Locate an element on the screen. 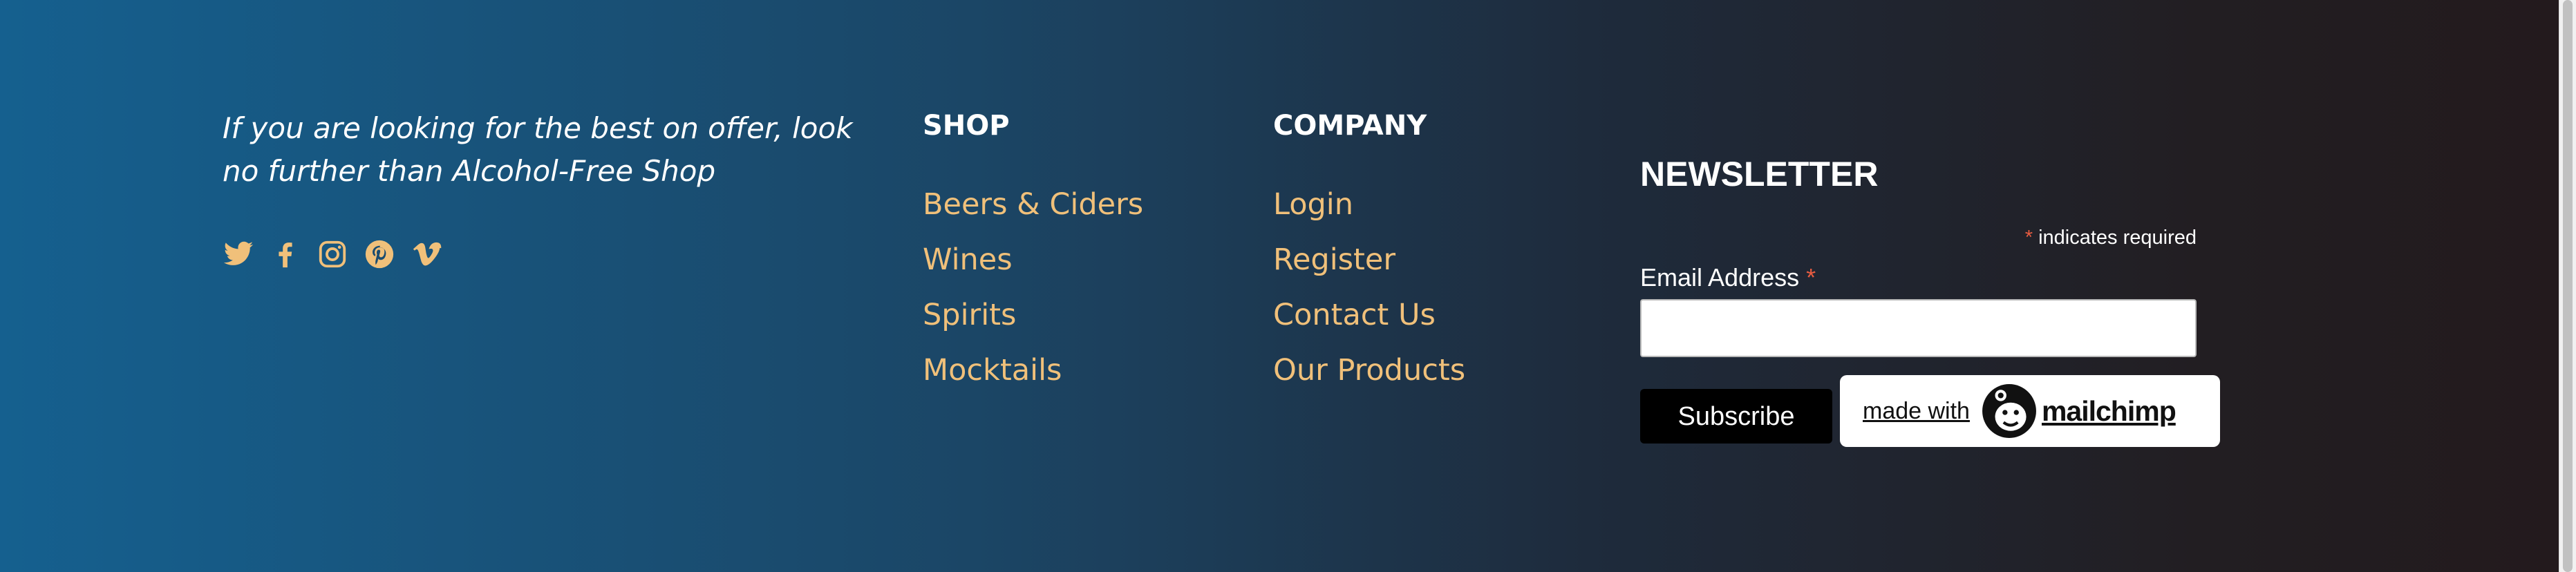 The height and width of the screenshot is (572, 2576). email-label: Email Address * is located at coordinates (1728, 278).